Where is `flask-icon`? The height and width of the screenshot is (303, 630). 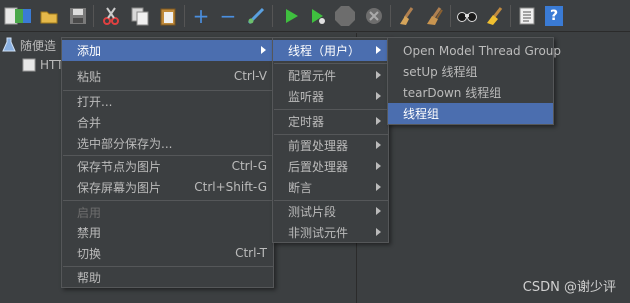 flask-icon is located at coordinates (9, 44).